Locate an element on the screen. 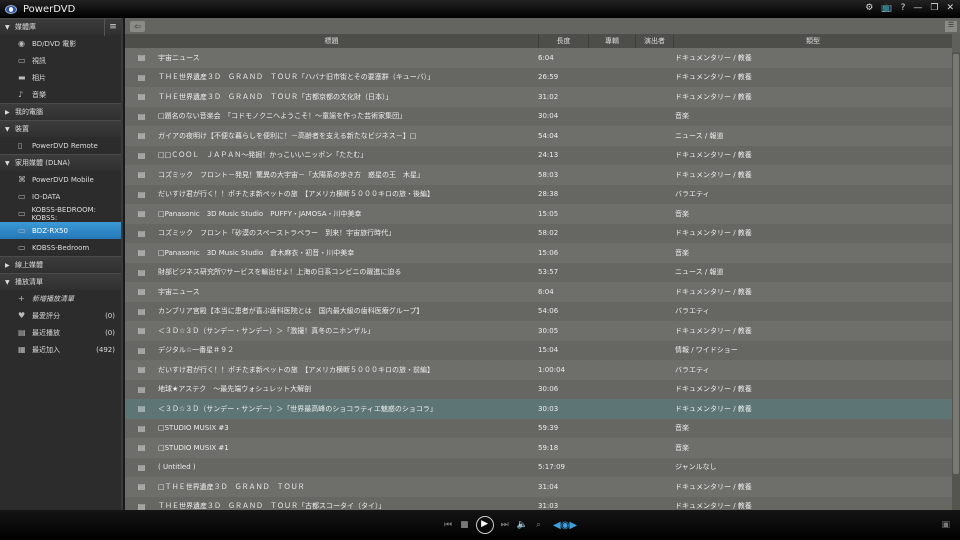 The image size is (960, 540). table-row: ▤ □STUDIO MUSIX #1 59:18 音楽 is located at coordinates (538, 448).